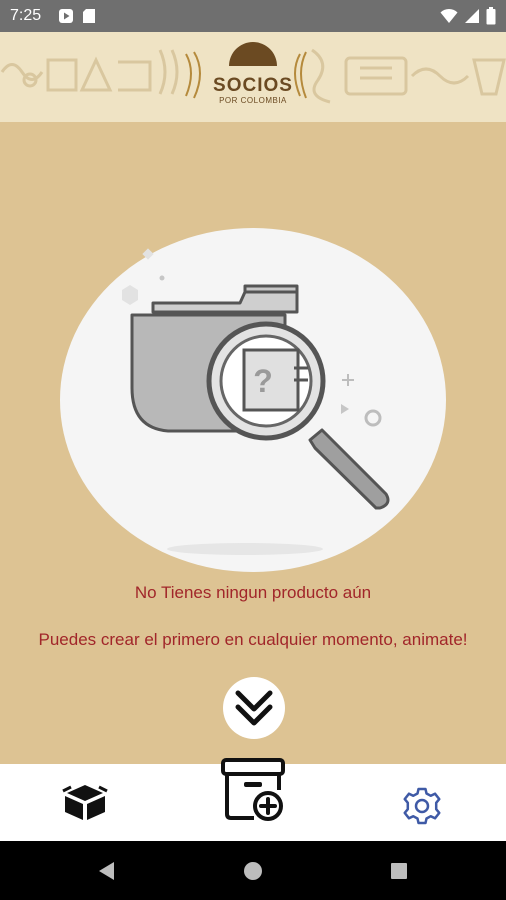 The width and height of the screenshot is (506, 900). Describe the element at coordinates (26, 15) in the screenshot. I see `status-time: 7:25` at that location.